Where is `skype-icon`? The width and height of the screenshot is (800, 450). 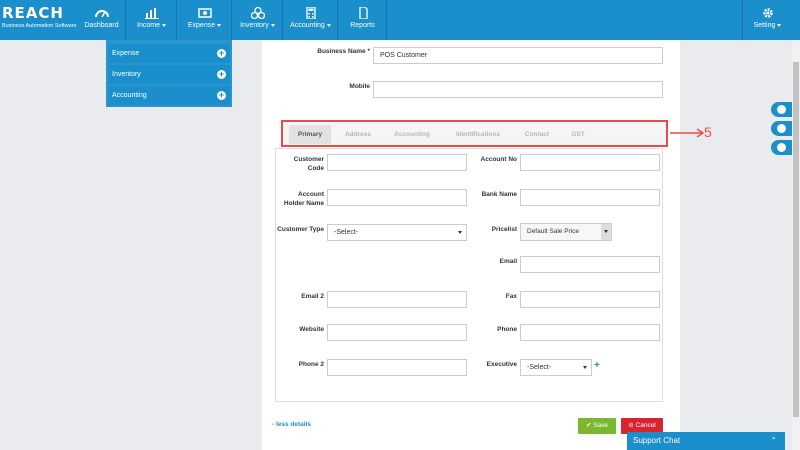 skype-icon is located at coordinates (781, 109).